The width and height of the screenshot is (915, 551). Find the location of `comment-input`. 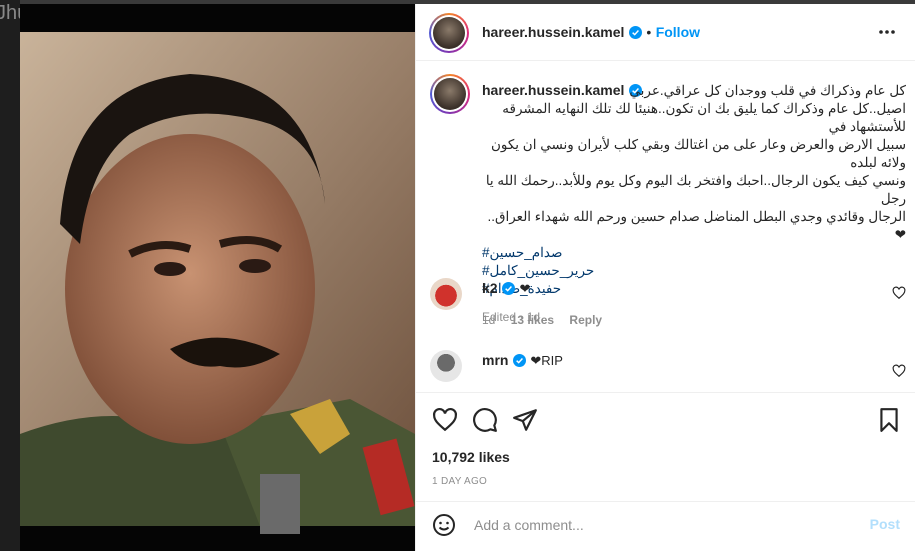

comment-input is located at coordinates (664, 525).